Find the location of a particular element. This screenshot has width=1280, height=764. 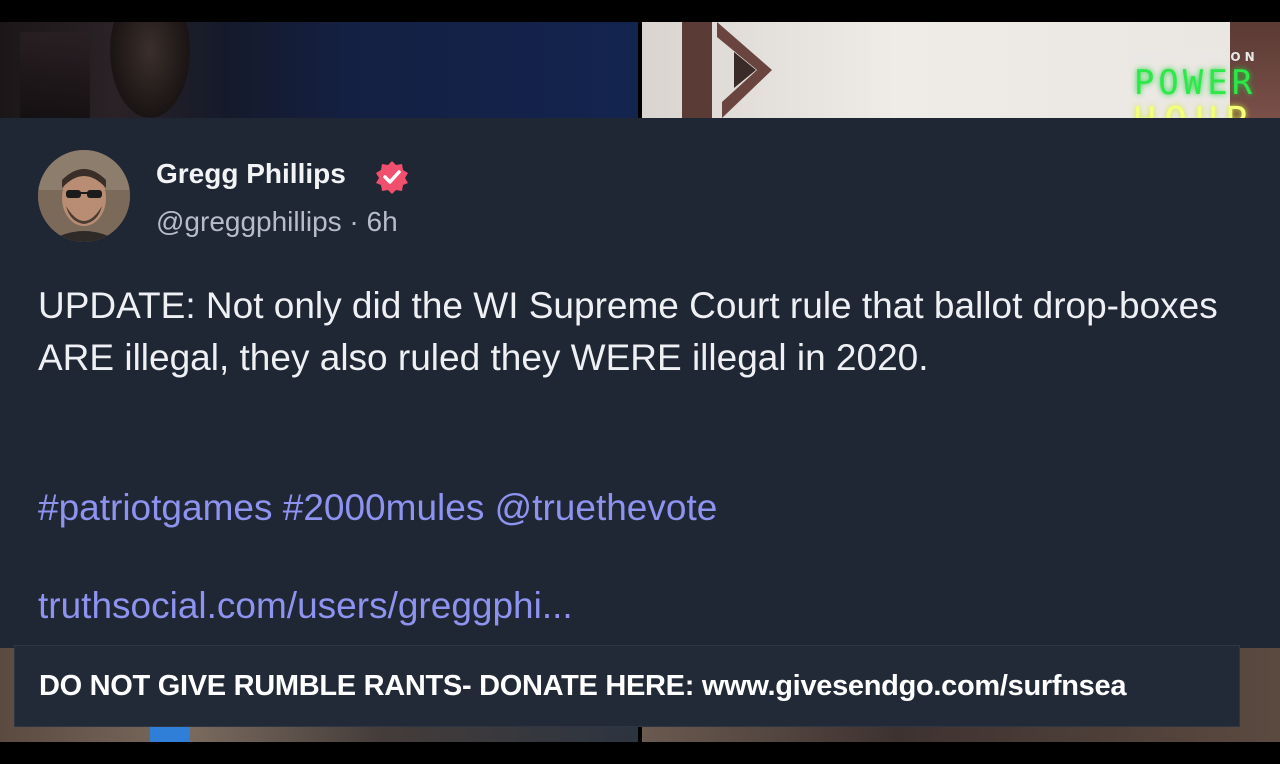

watermark-power: POWER is located at coordinates (1195, 83).